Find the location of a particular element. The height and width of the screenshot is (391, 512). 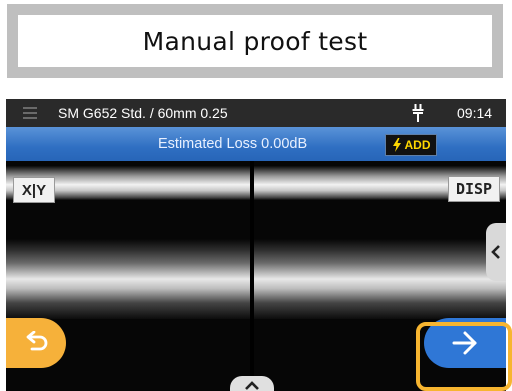

plug-icon is located at coordinates (418, 113).